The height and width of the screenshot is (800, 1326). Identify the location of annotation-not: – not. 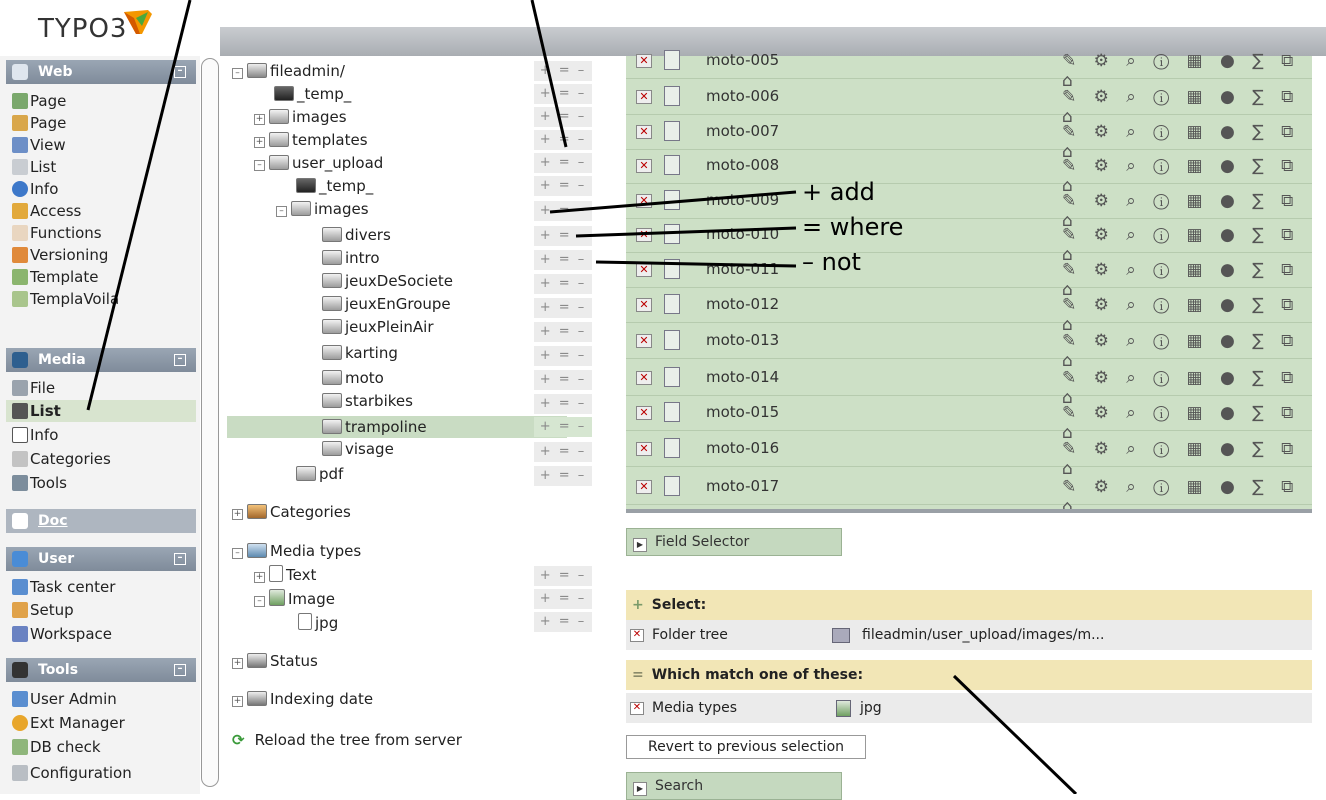
(831, 262).